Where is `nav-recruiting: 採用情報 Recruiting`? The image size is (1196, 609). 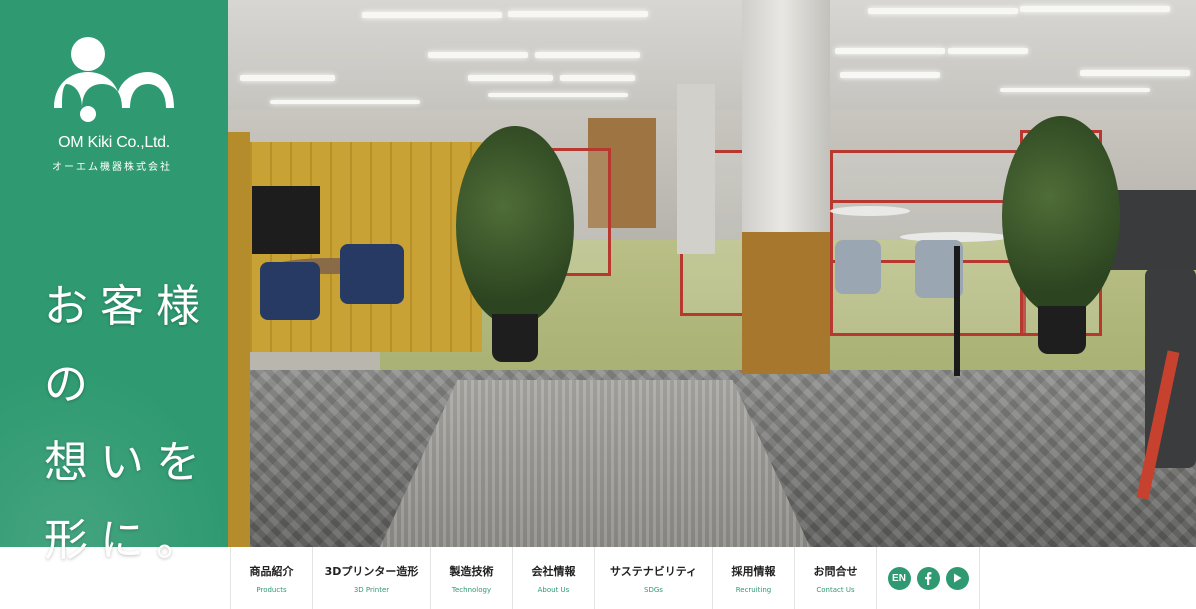 nav-recruiting: 採用情報 Recruiting is located at coordinates (753, 578).